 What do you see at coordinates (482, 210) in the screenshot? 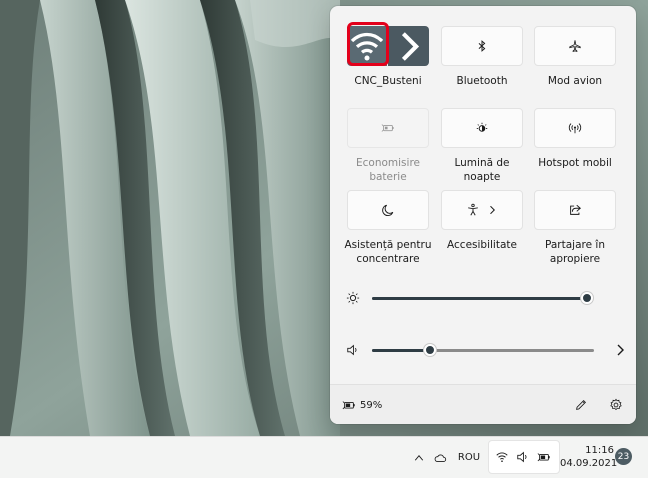
I see `accessibility-tile` at bounding box center [482, 210].